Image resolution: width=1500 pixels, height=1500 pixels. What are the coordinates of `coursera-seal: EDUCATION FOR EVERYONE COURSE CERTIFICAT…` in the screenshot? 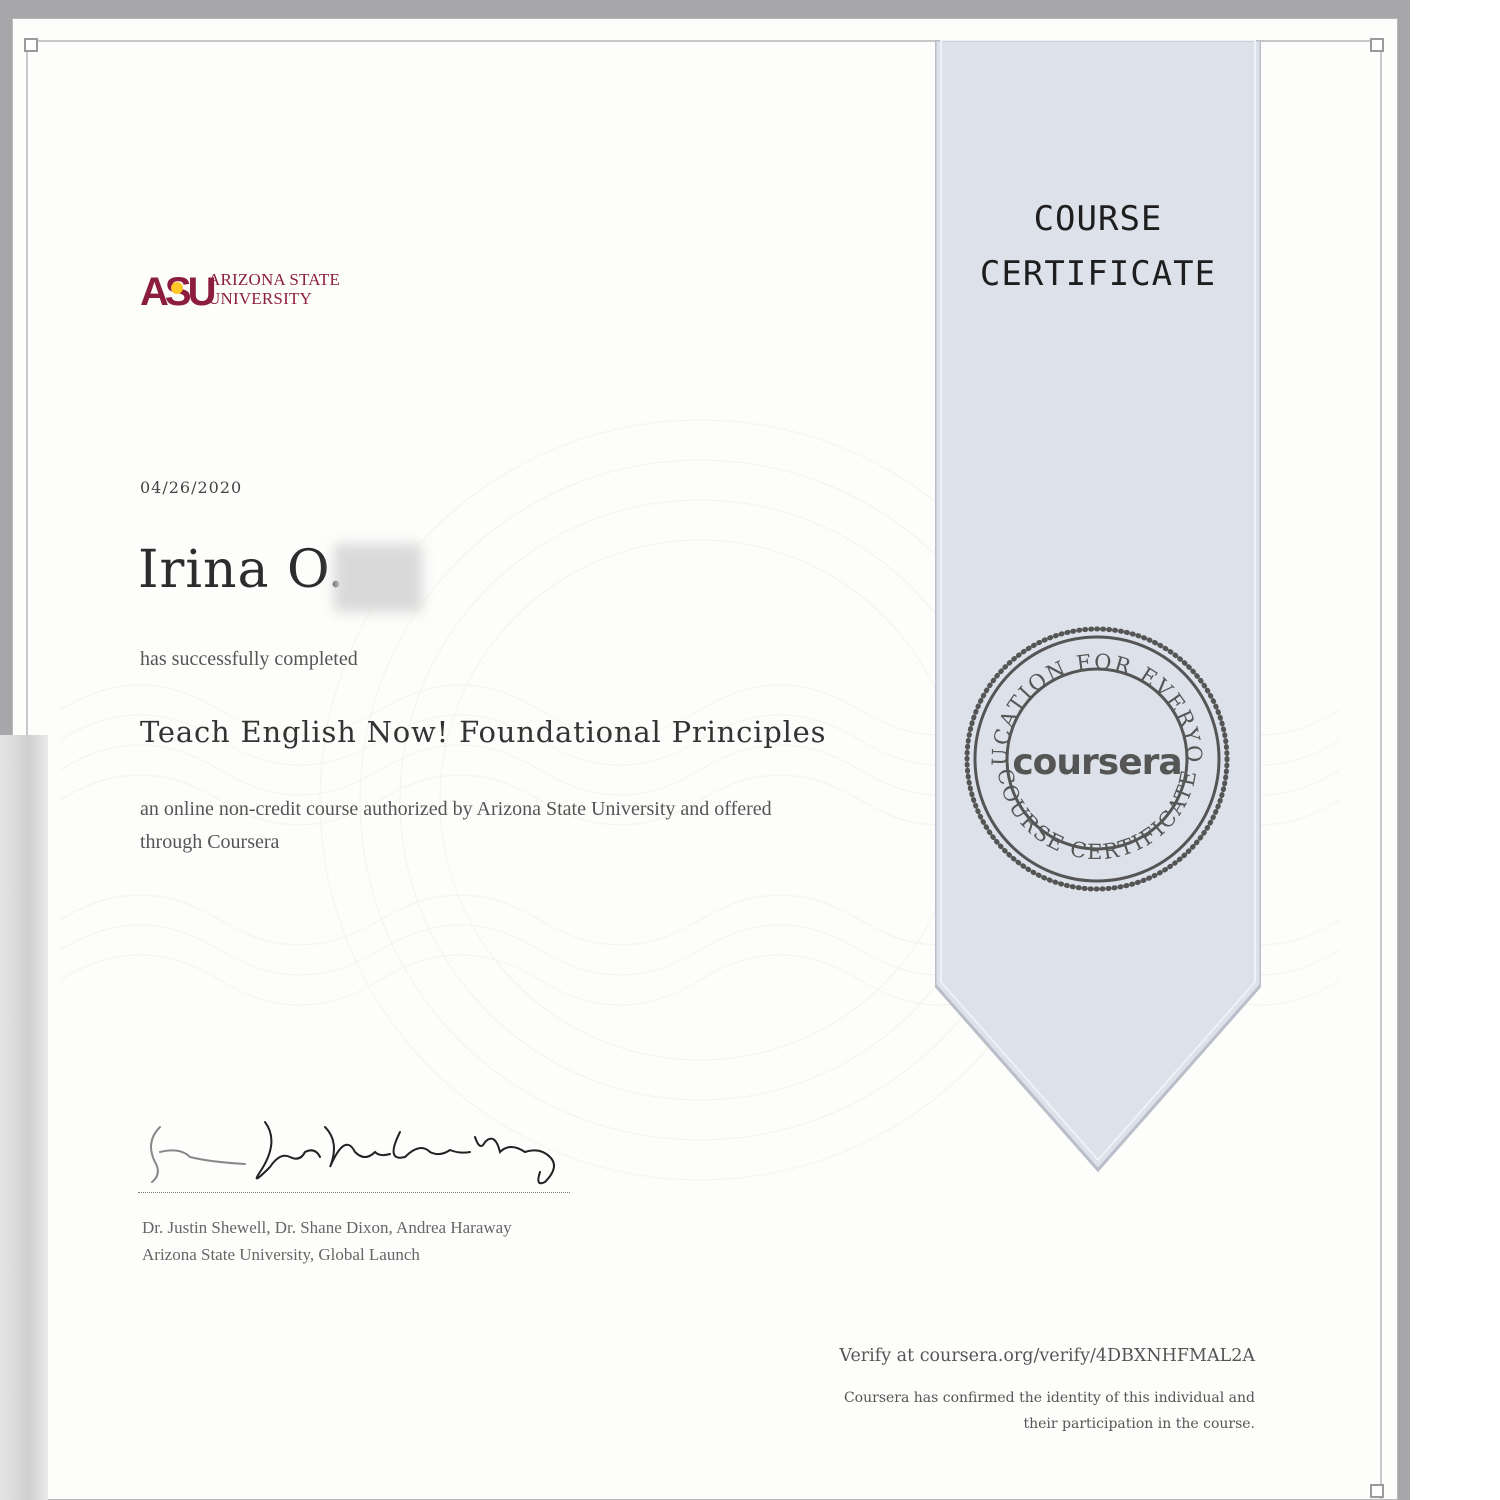 It's located at (1096, 733).